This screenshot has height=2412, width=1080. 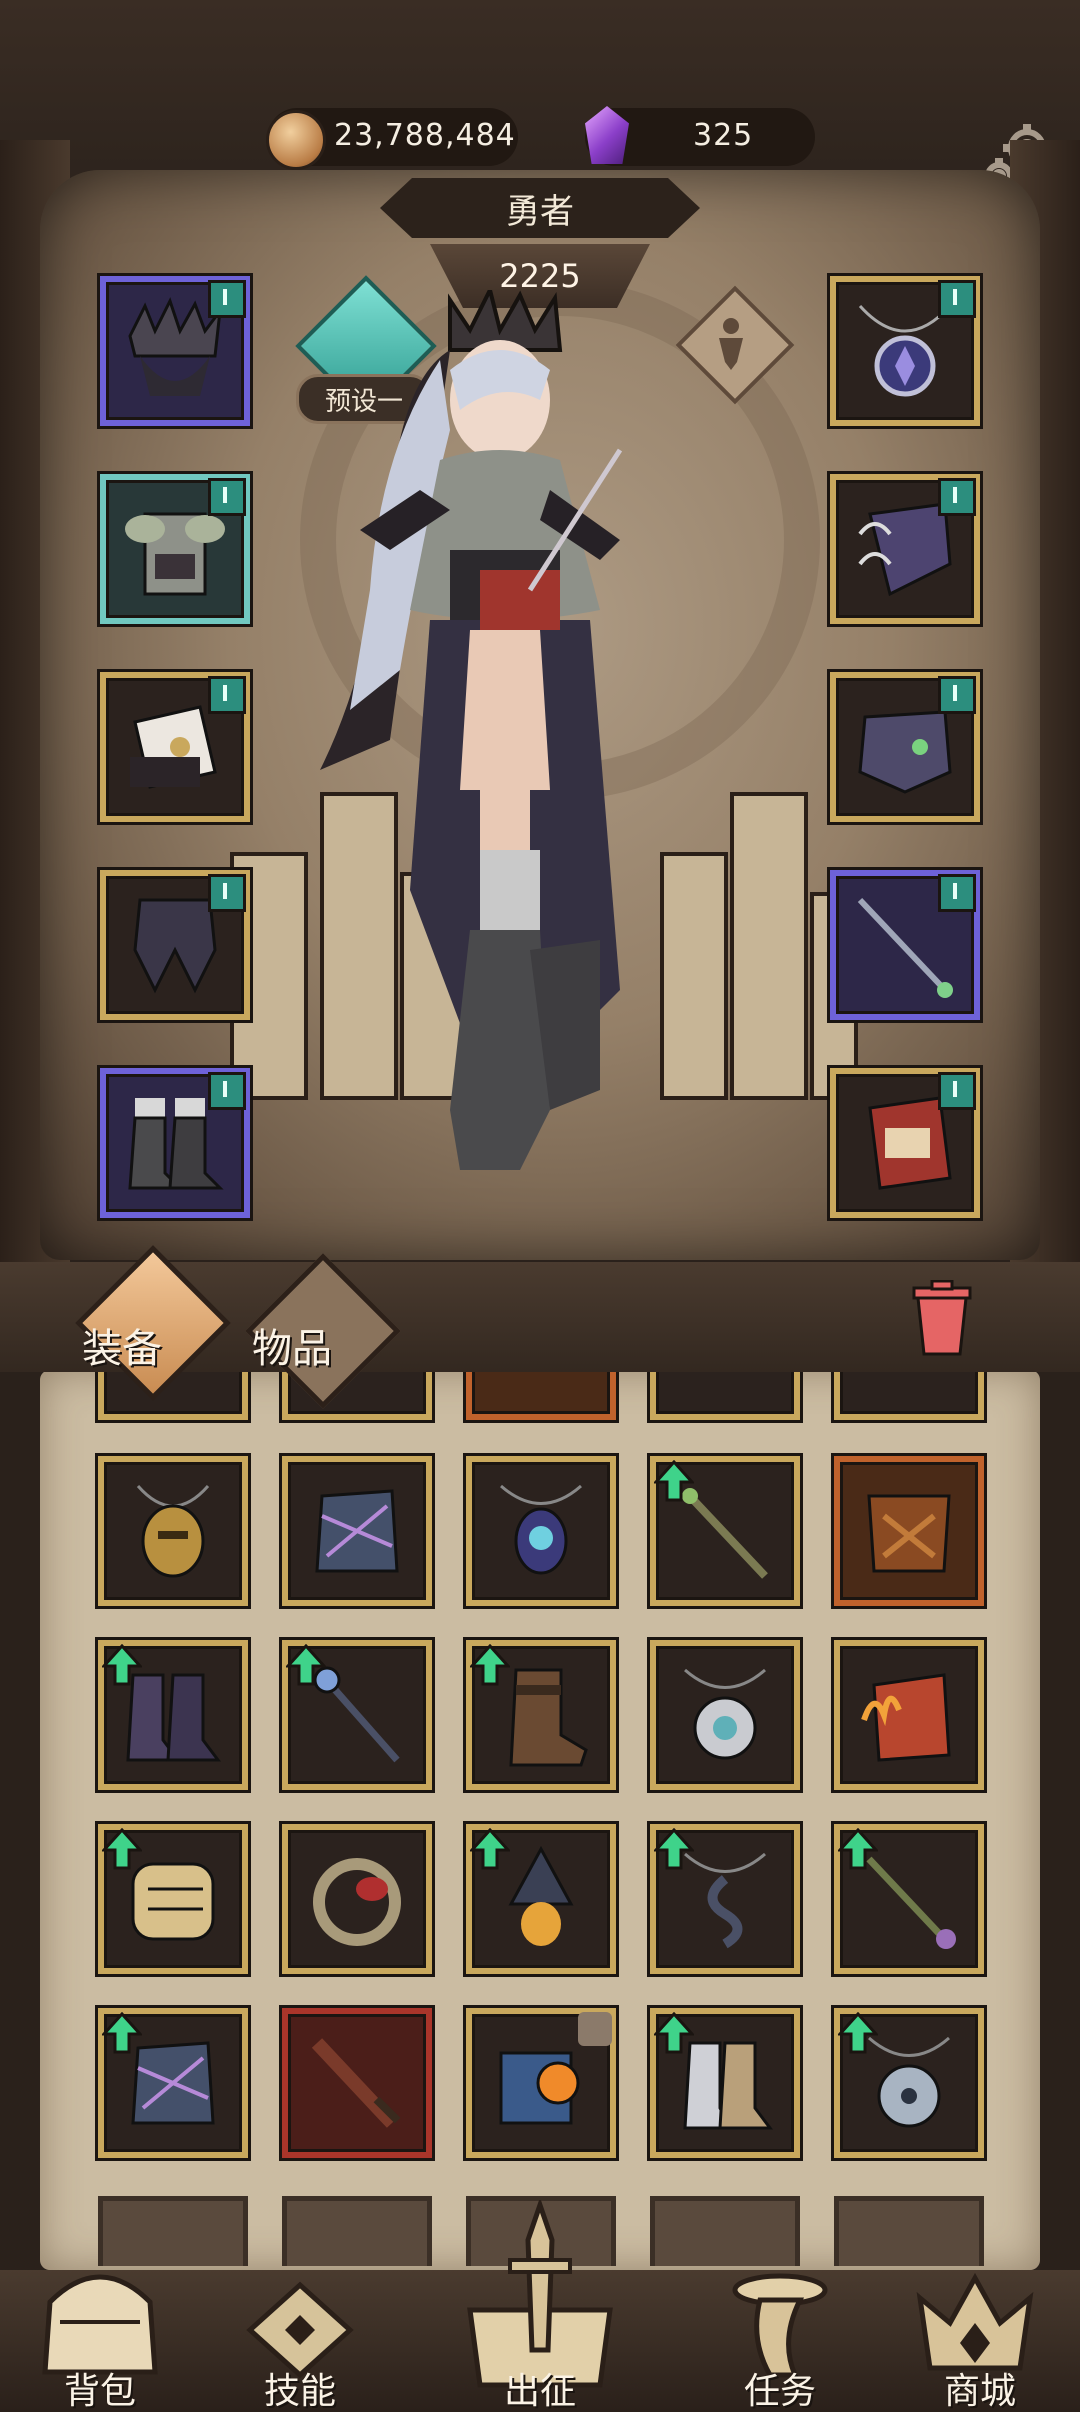 I want to click on eye-pendant-icon, so click(x=541, y=1529).